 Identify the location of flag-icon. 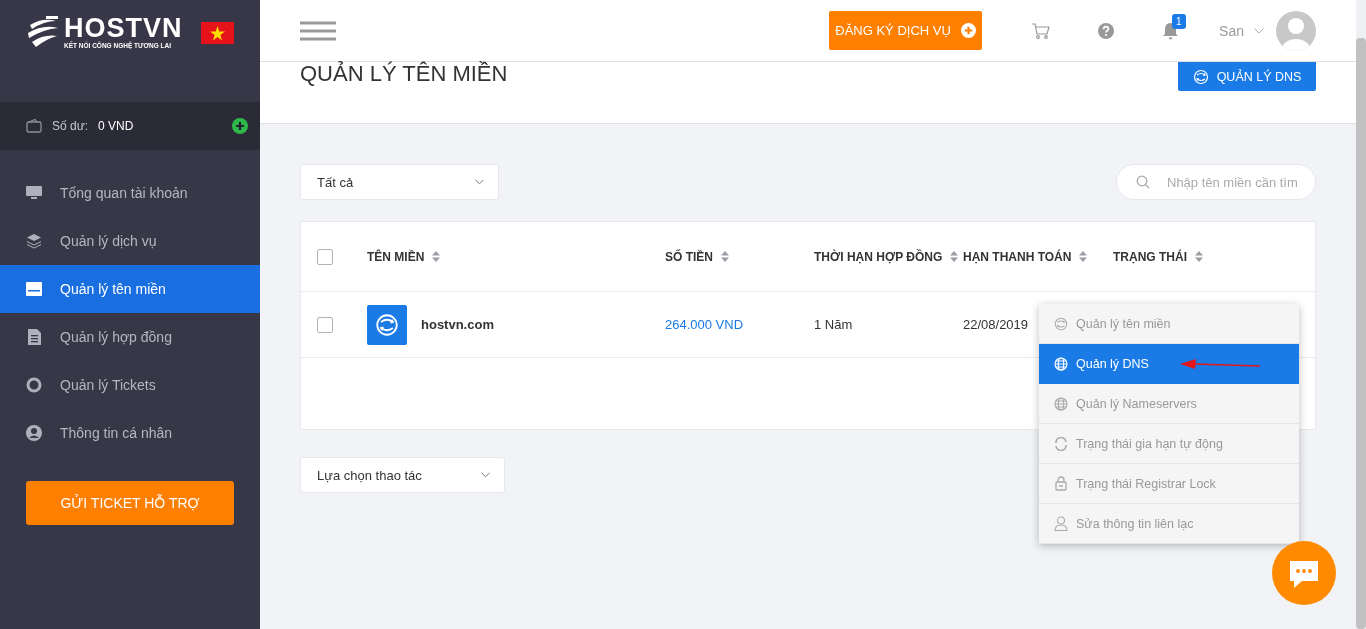
(217, 33).